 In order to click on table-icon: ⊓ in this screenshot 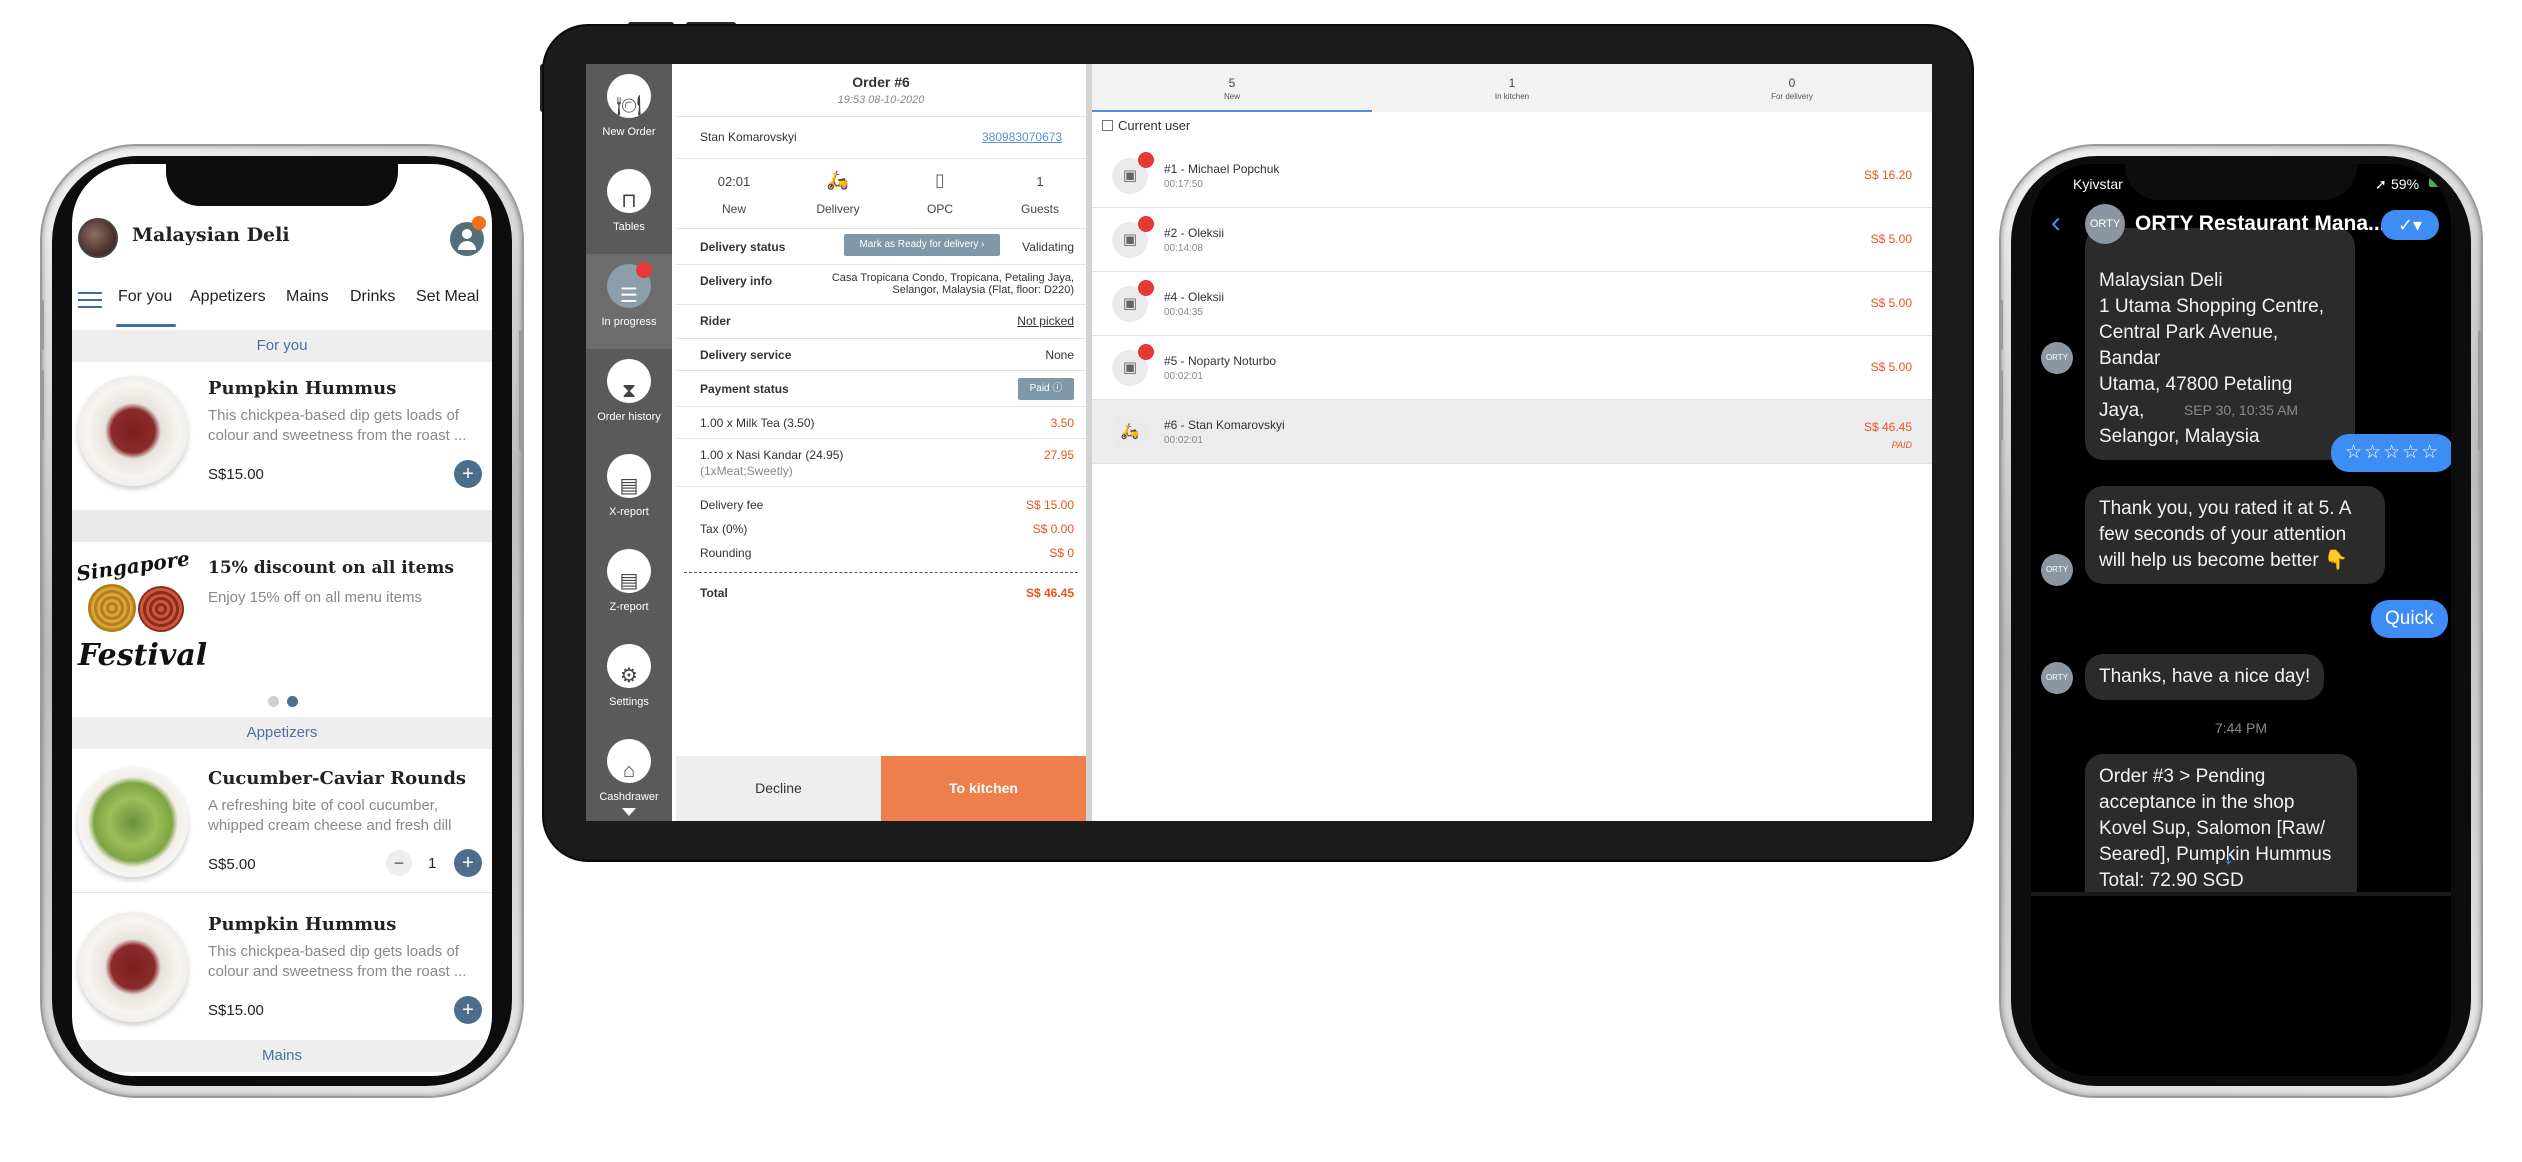, I will do `click(629, 201)`.